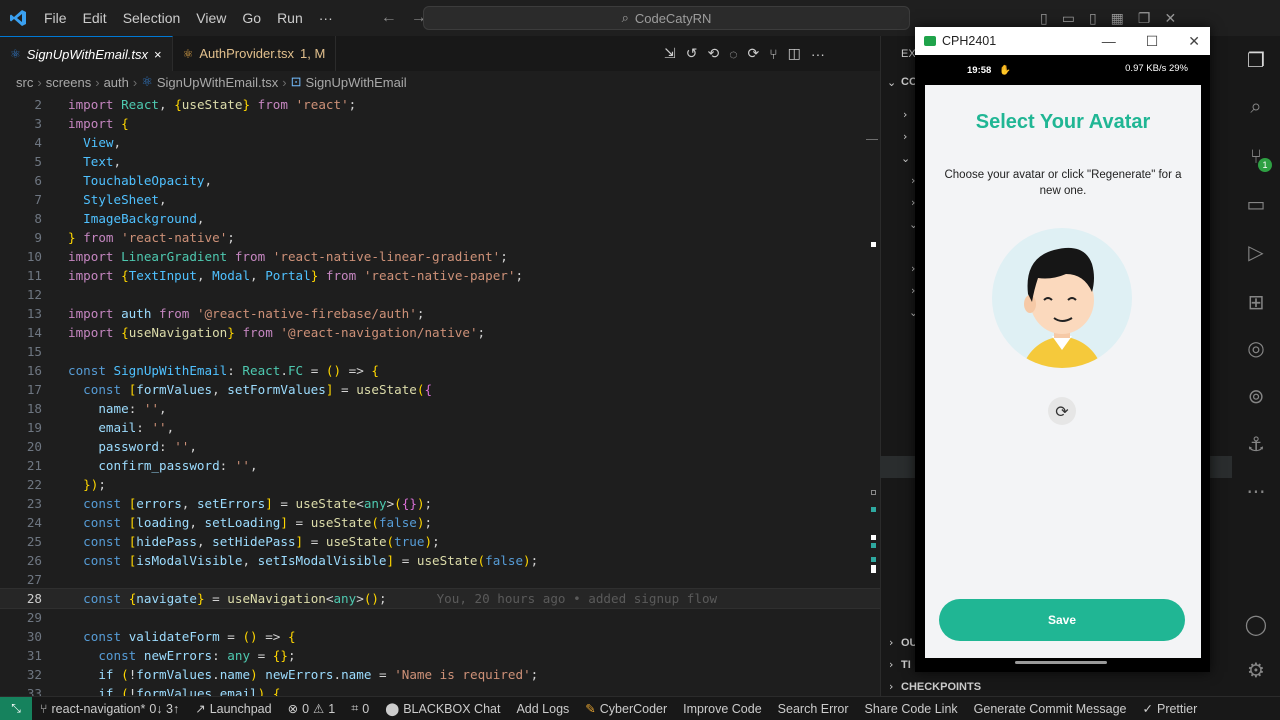 The height and width of the screenshot is (720, 1280). Describe the element at coordinates (290, 18) in the screenshot. I see `menu-item: Run` at that location.